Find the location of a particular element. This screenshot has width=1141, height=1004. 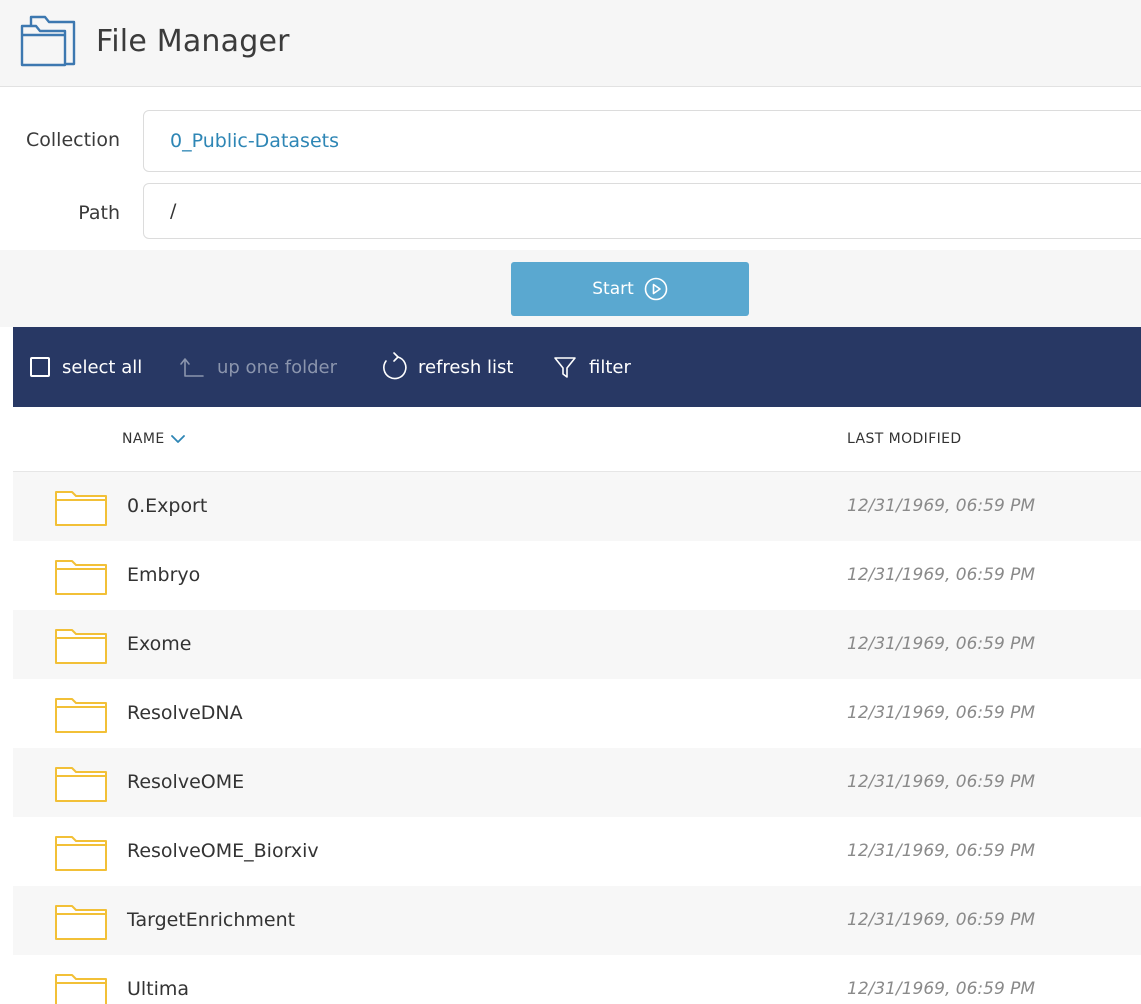

filter-label: filter is located at coordinates (610, 367).